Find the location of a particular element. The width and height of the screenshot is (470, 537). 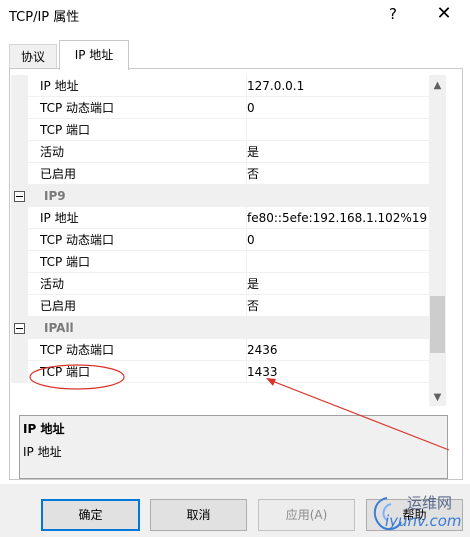

apply-button: 应用(A) is located at coordinates (306, 515).